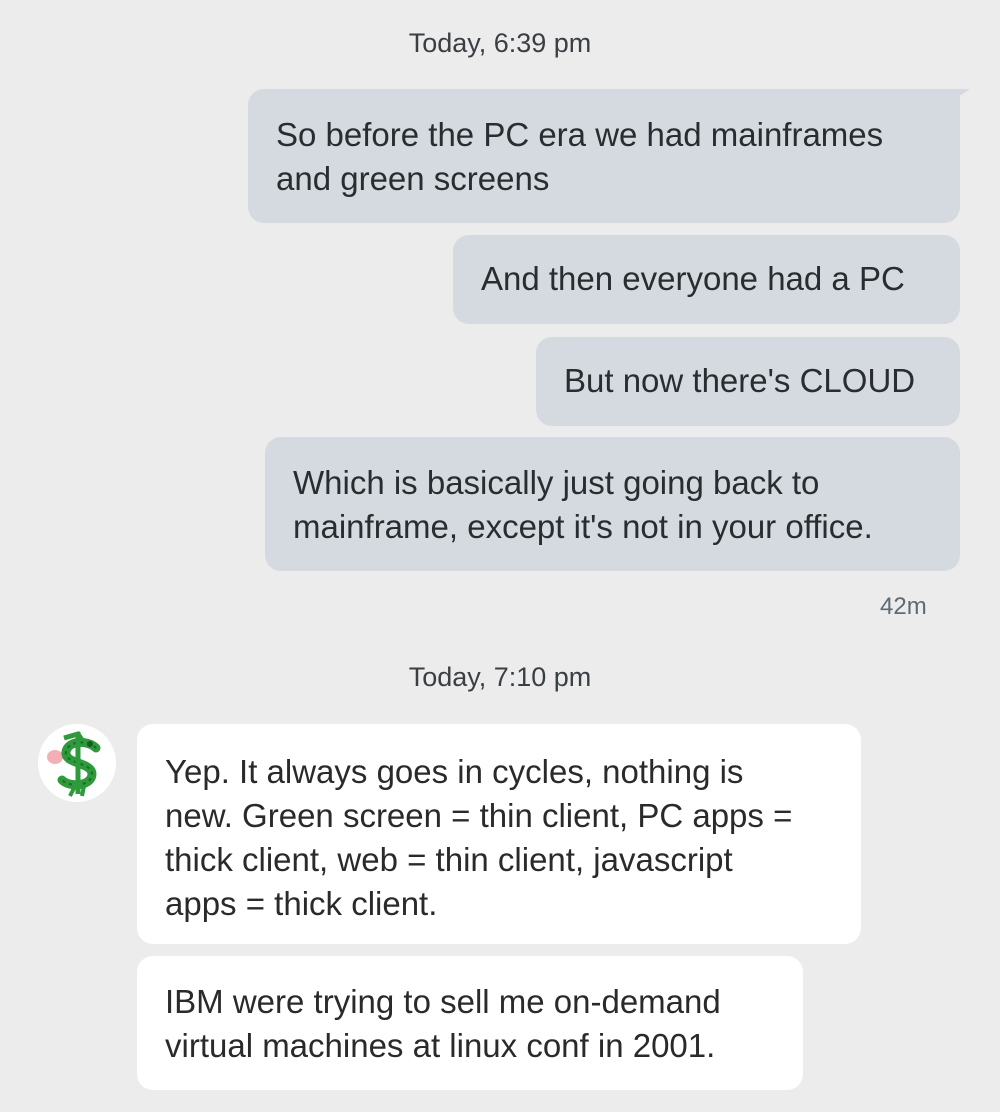  What do you see at coordinates (500, 43) in the screenshot?
I see `timestamp-divider: Today, 6:39 pm` at bounding box center [500, 43].